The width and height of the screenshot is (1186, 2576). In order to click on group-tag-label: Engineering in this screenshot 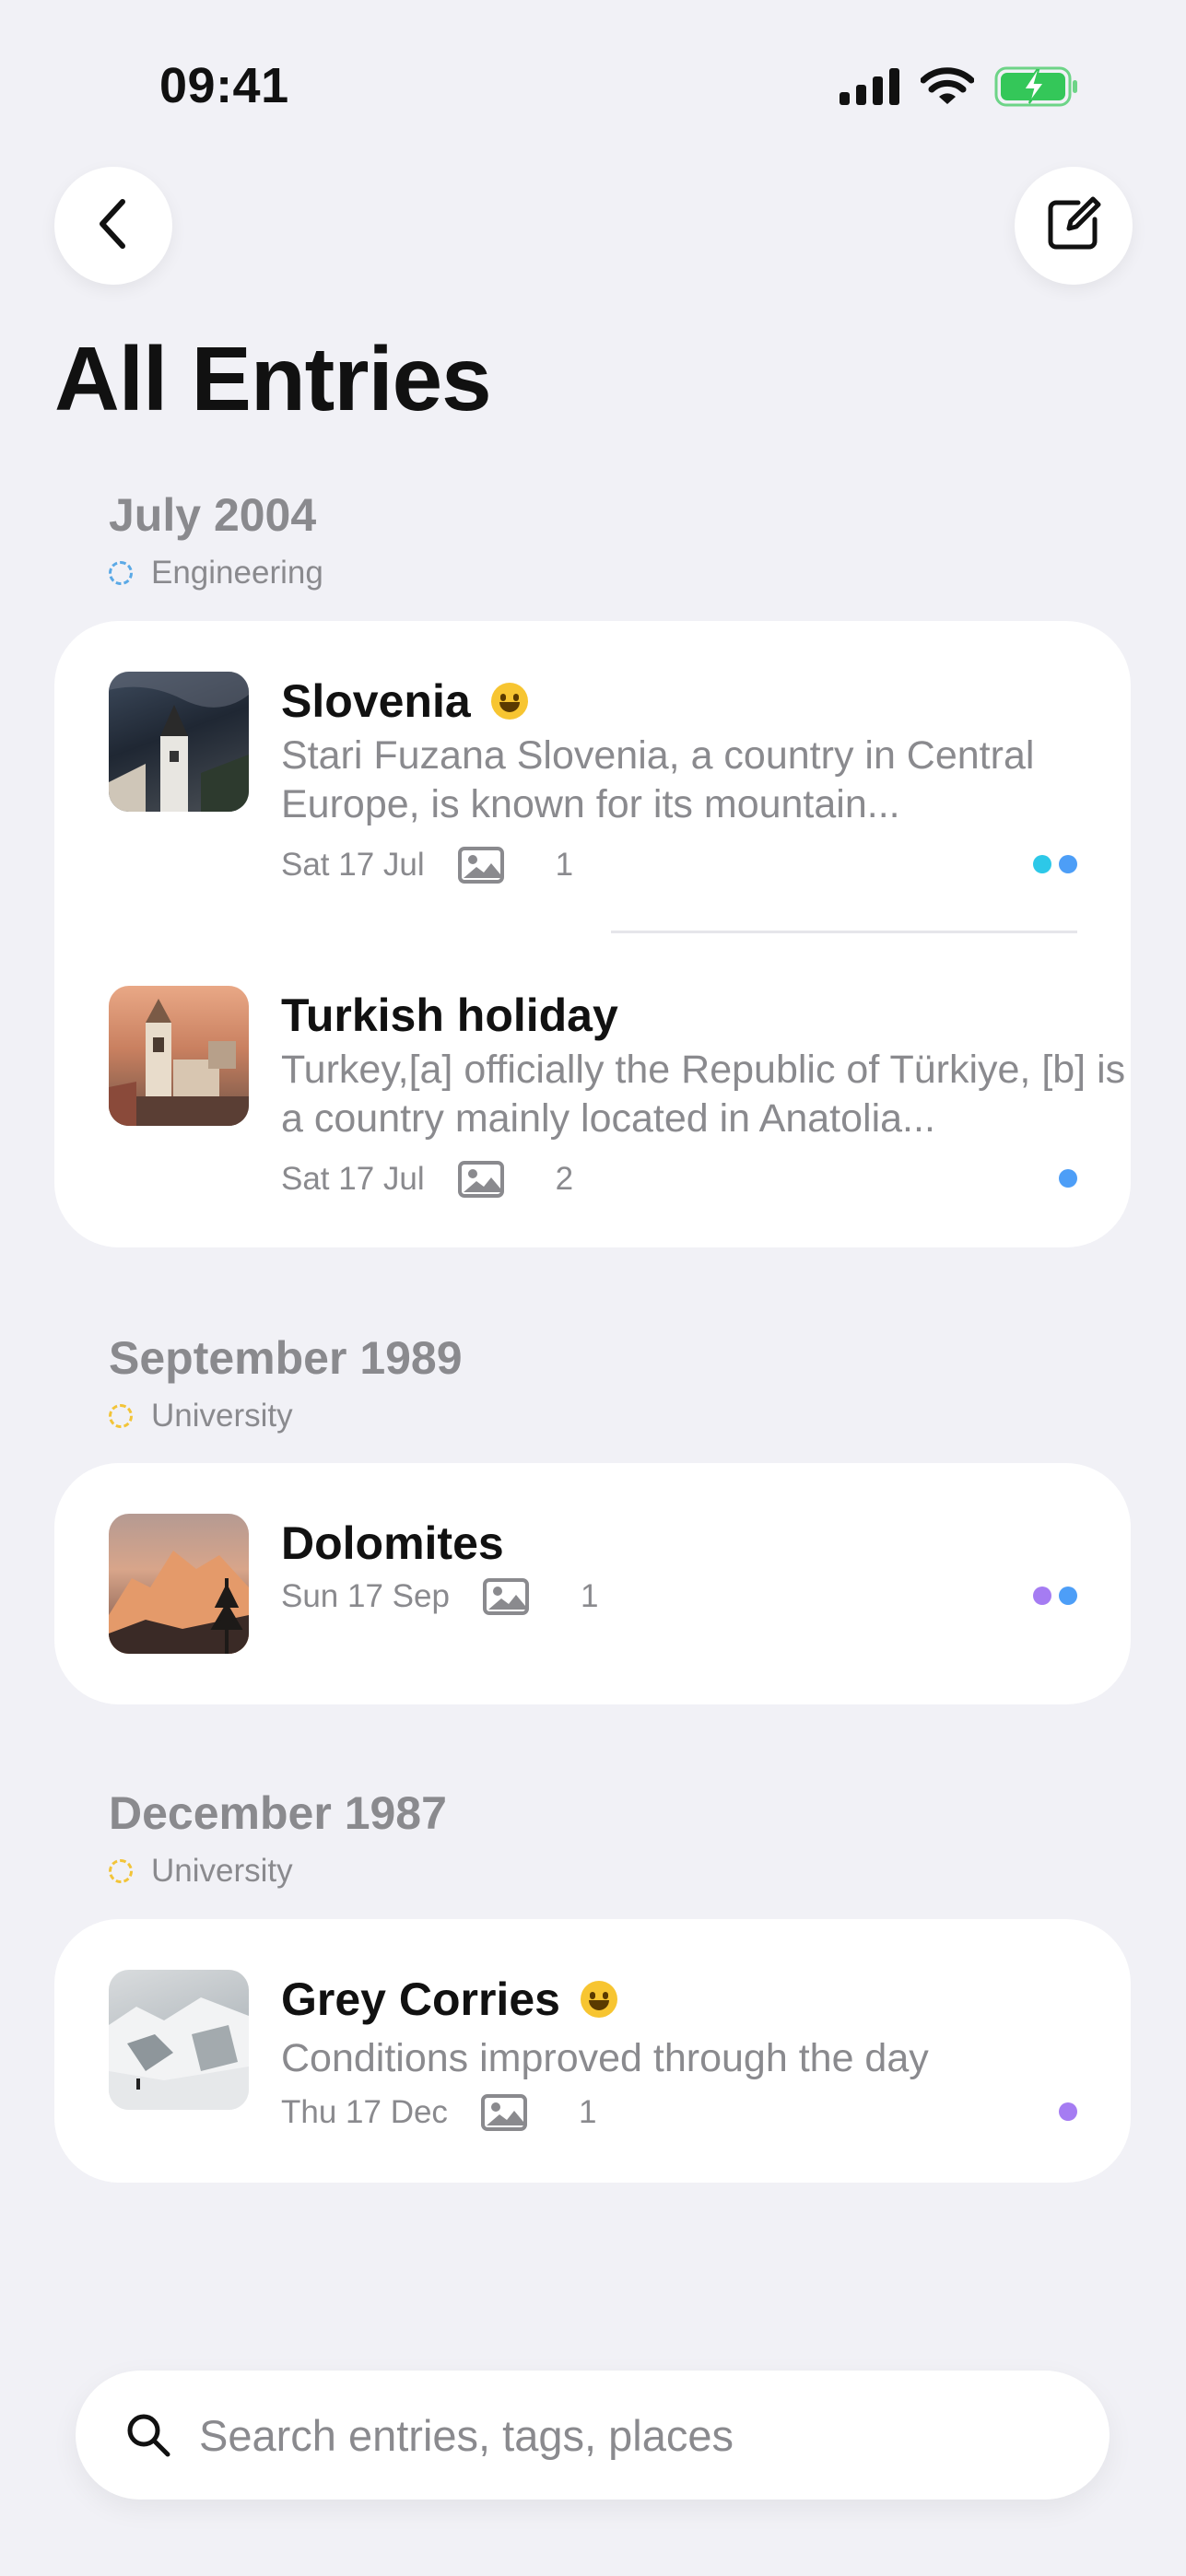, I will do `click(237, 573)`.